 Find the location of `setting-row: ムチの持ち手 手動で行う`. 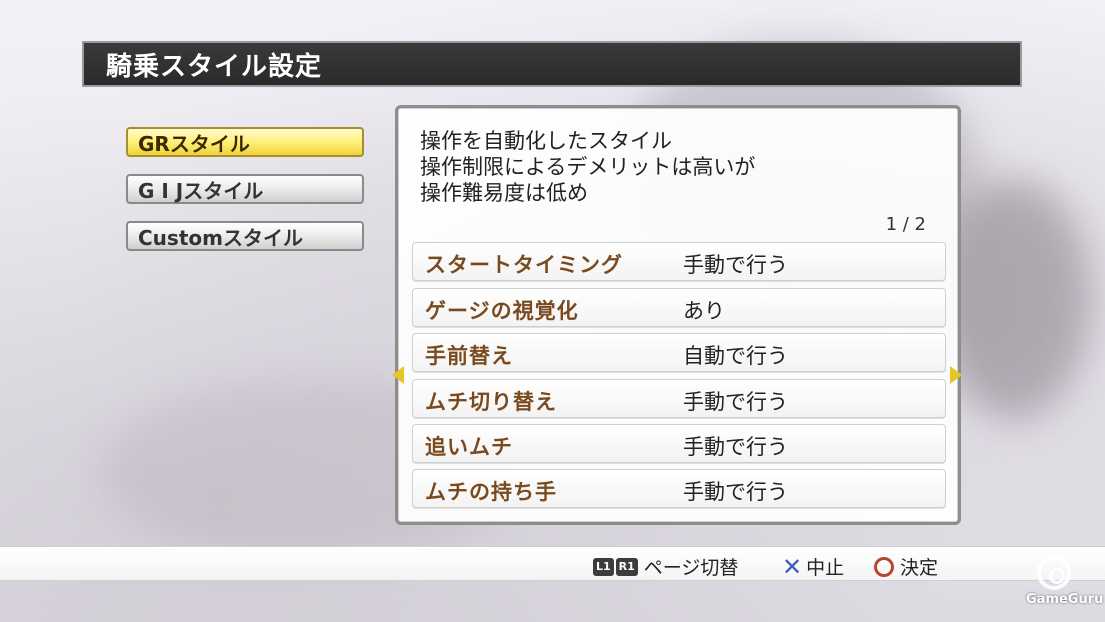

setting-row: ムチの持ち手 手動で行う is located at coordinates (679, 488).